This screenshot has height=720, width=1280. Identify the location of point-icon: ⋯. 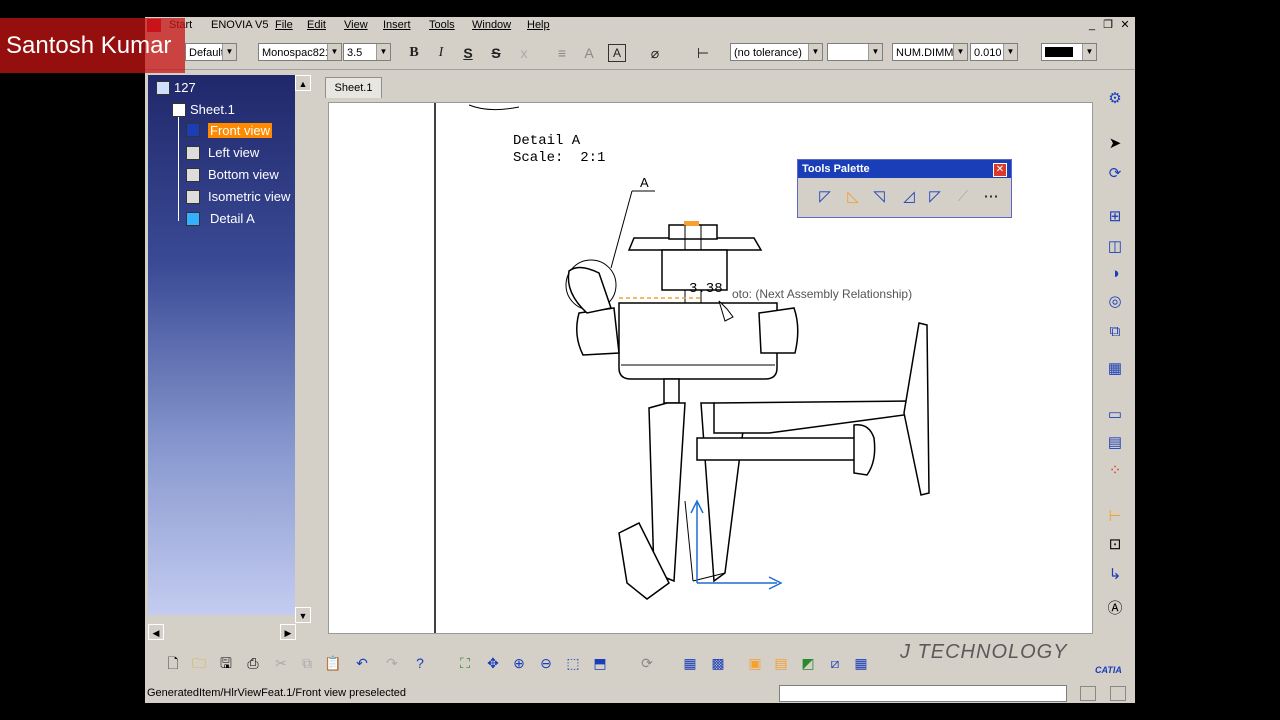
(991, 197).